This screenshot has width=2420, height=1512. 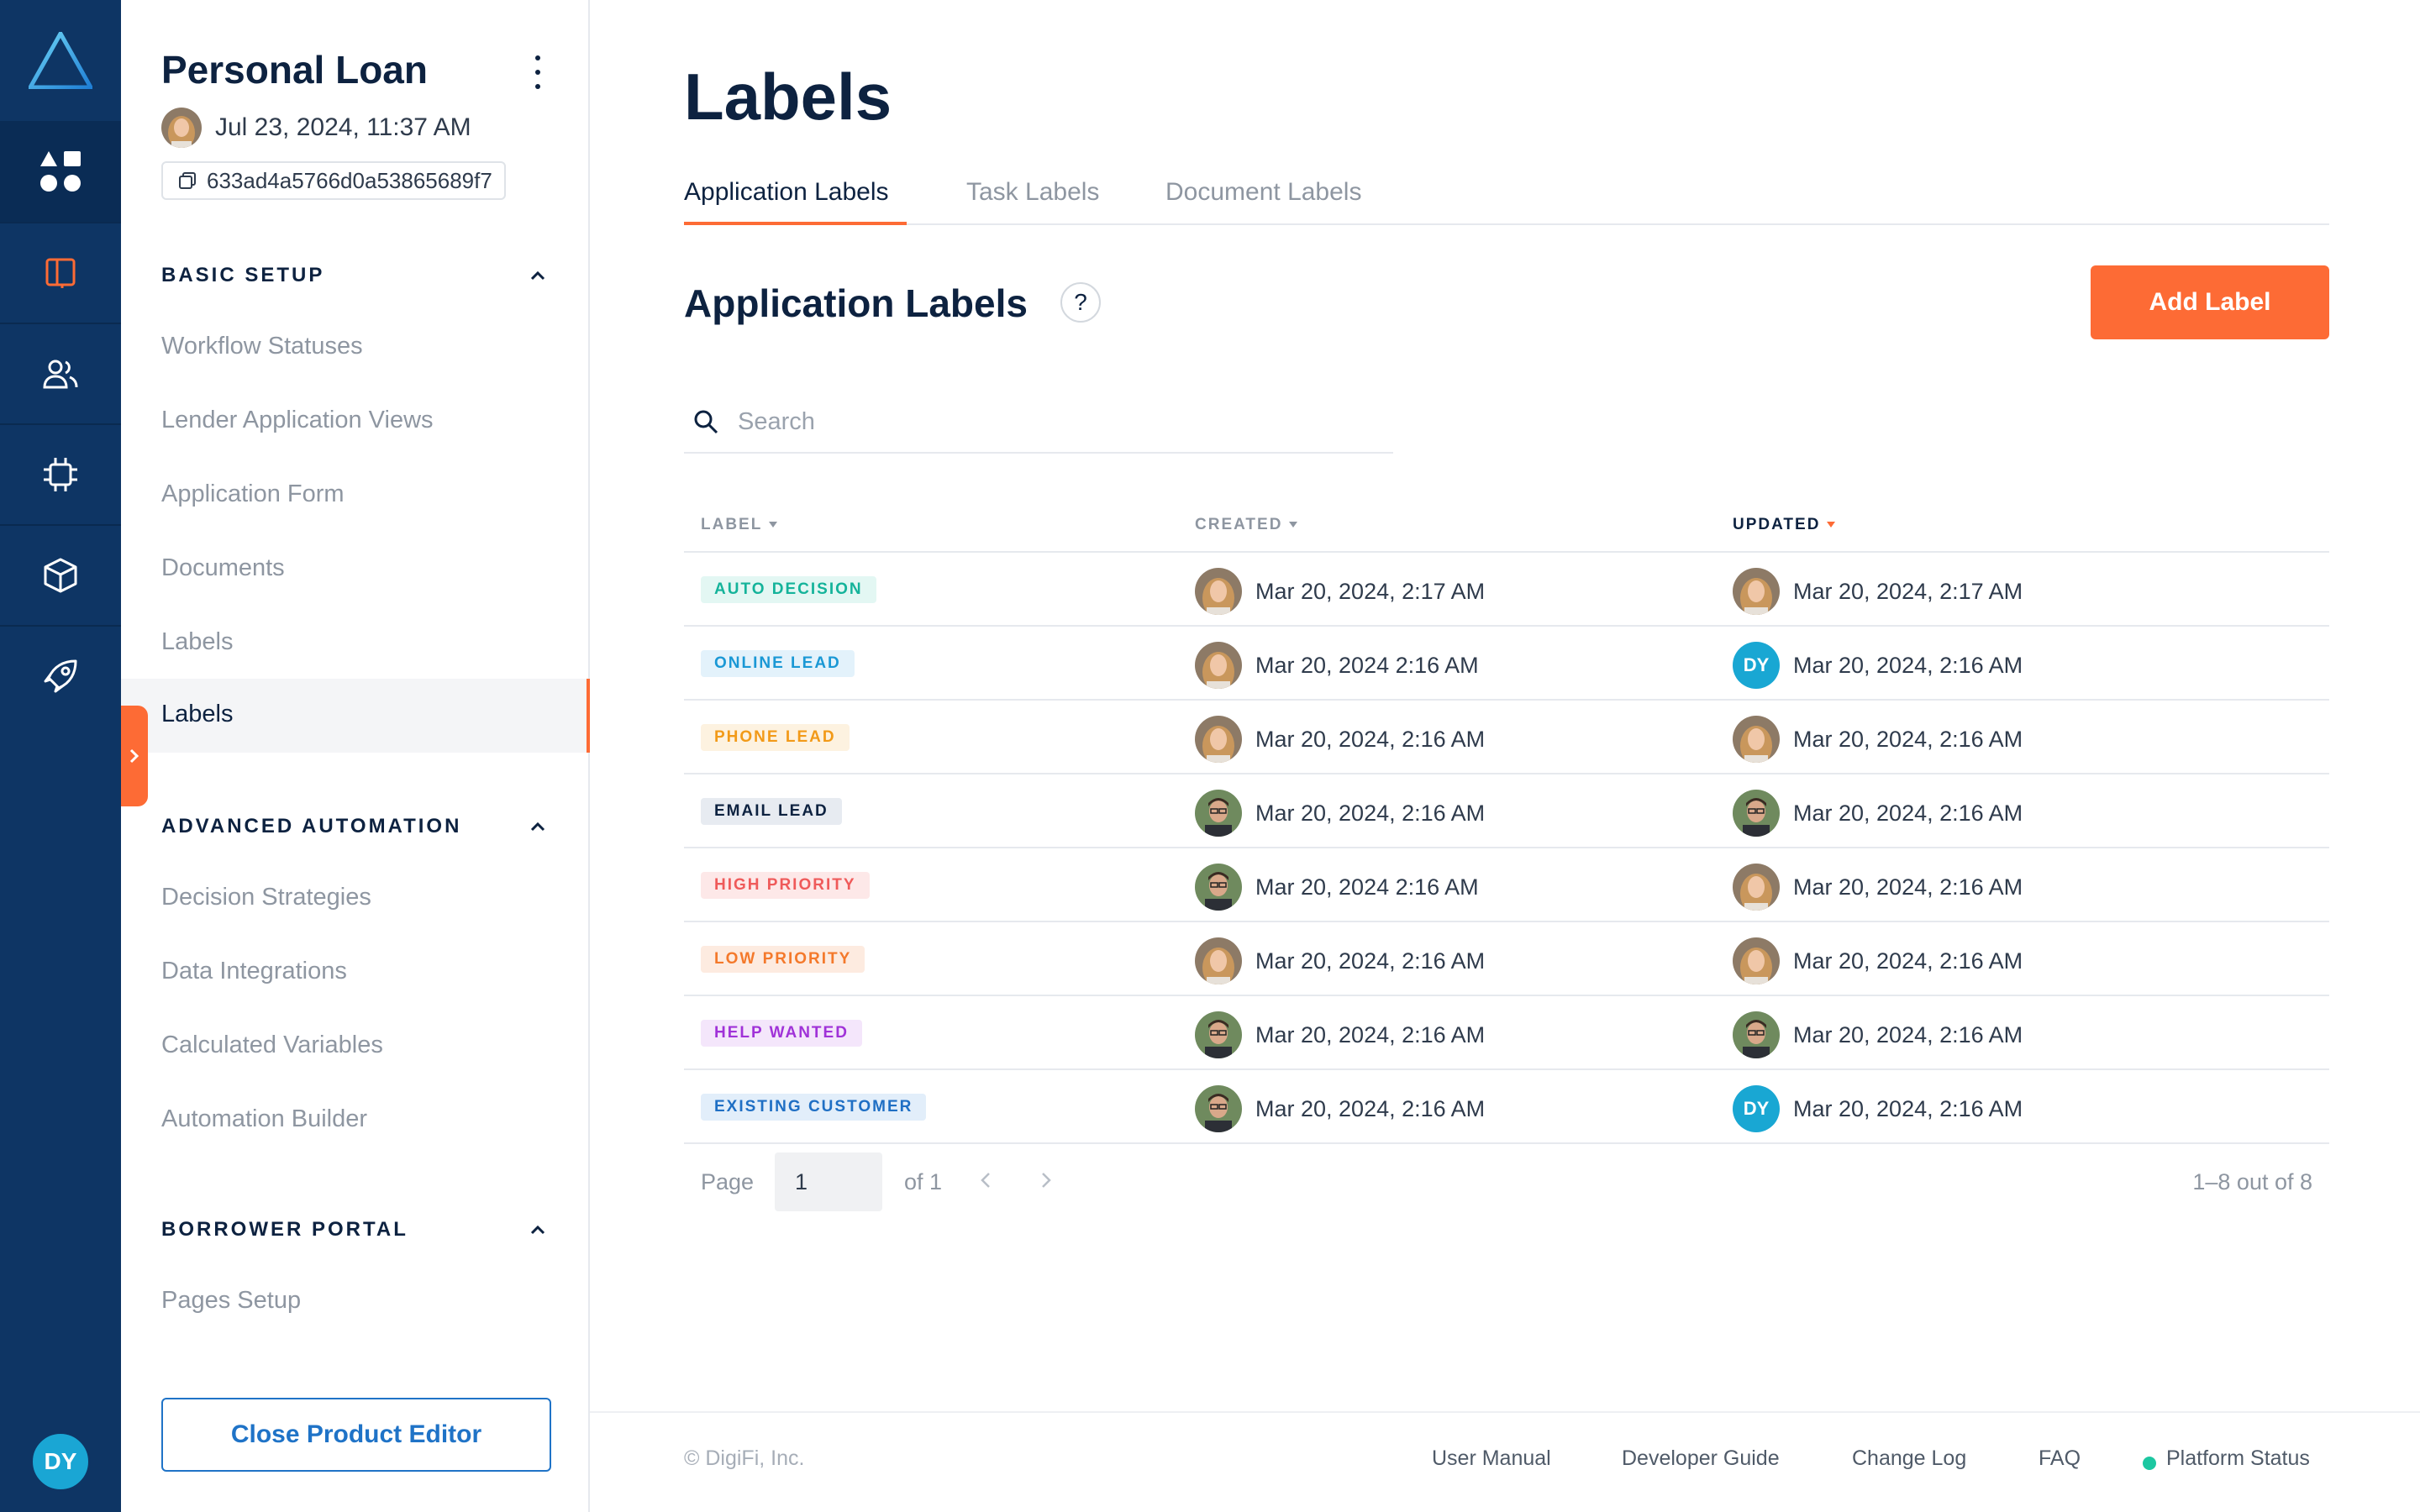 What do you see at coordinates (1785, 525) in the screenshot?
I see `column-header-updated: UPDATED` at bounding box center [1785, 525].